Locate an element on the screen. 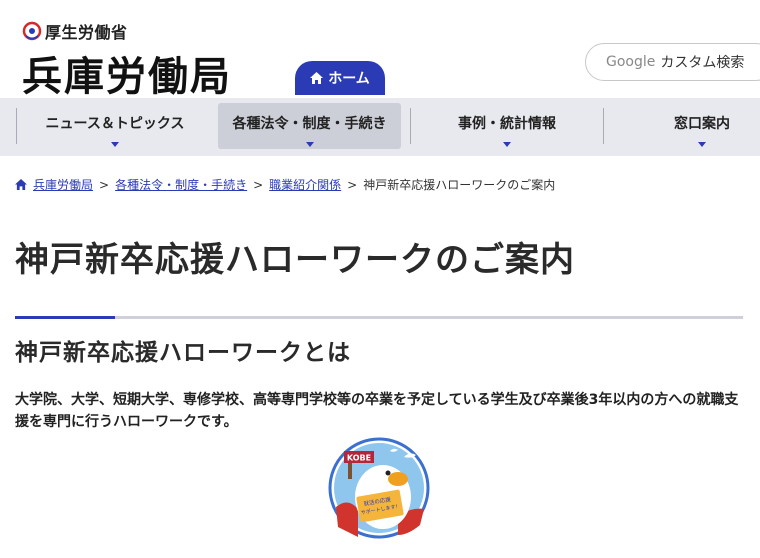 The width and height of the screenshot is (760, 558). nav-item-label: 窓口案内 is located at coordinates (702, 124).